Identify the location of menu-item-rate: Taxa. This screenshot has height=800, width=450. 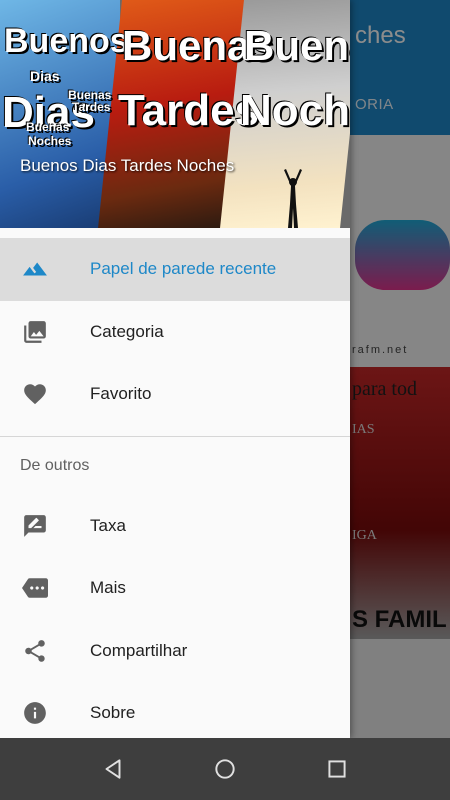
(175, 526).